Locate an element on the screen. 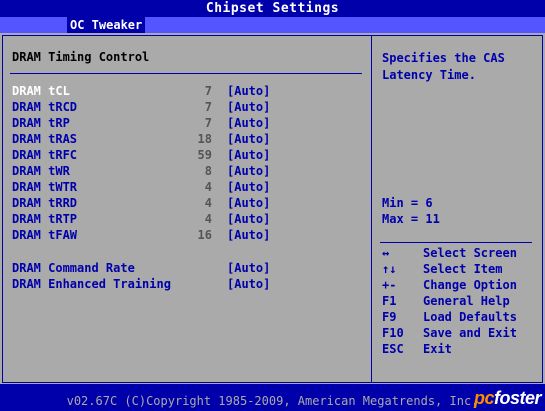 This screenshot has height=411, width=545. setting-name: DRAM Enhanced Training is located at coordinates (91, 284).